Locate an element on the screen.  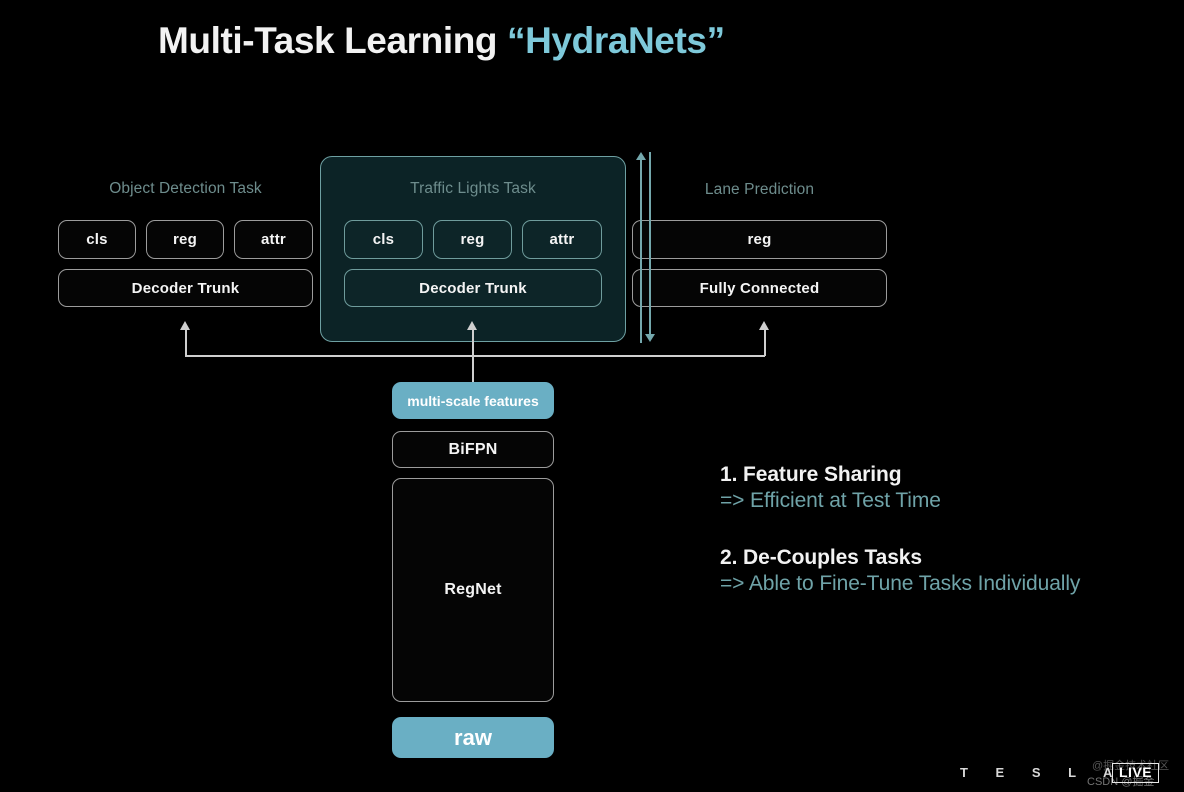
page-title-accent: “HydraNets” is located at coordinates (616, 40).